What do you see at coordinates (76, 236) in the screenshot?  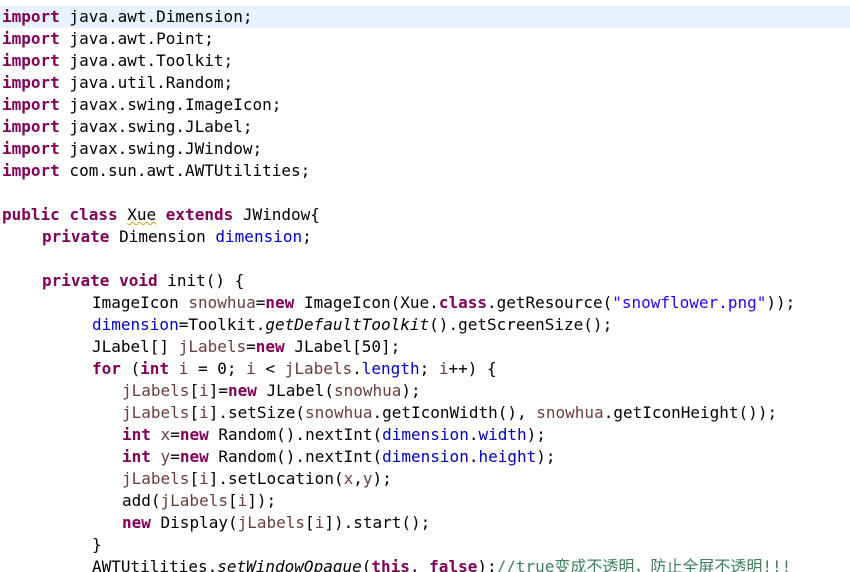 I see `code-token: private` at bounding box center [76, 236].